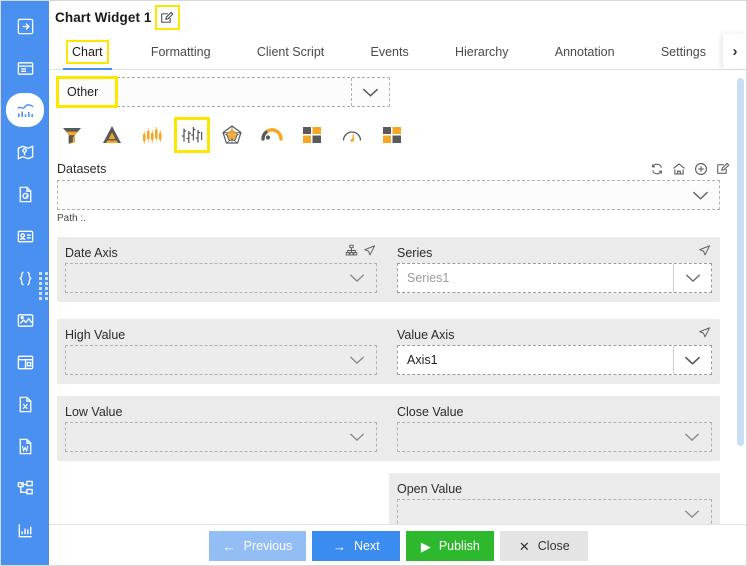  What do you see at coordinates (25, 320) in the screenshot?
I see `sidebar-item-image-chart` at bounding box center [25, 320].